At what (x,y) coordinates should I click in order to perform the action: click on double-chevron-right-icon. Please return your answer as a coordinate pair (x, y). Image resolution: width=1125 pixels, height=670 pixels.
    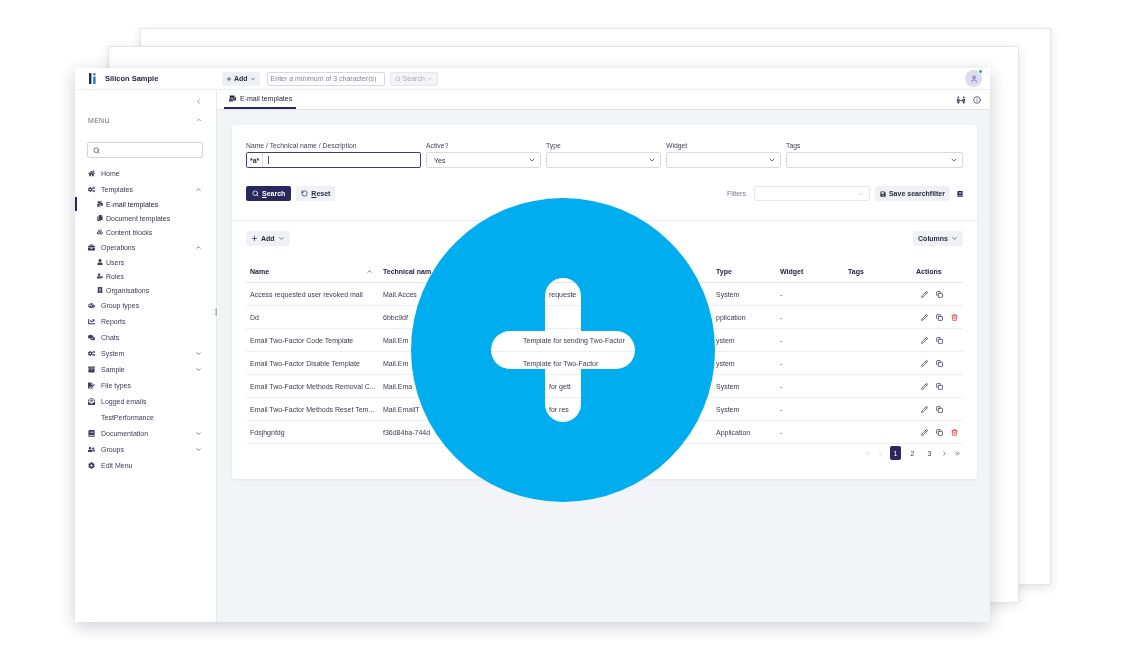
    Looking at the image, I should click on (957, 453).